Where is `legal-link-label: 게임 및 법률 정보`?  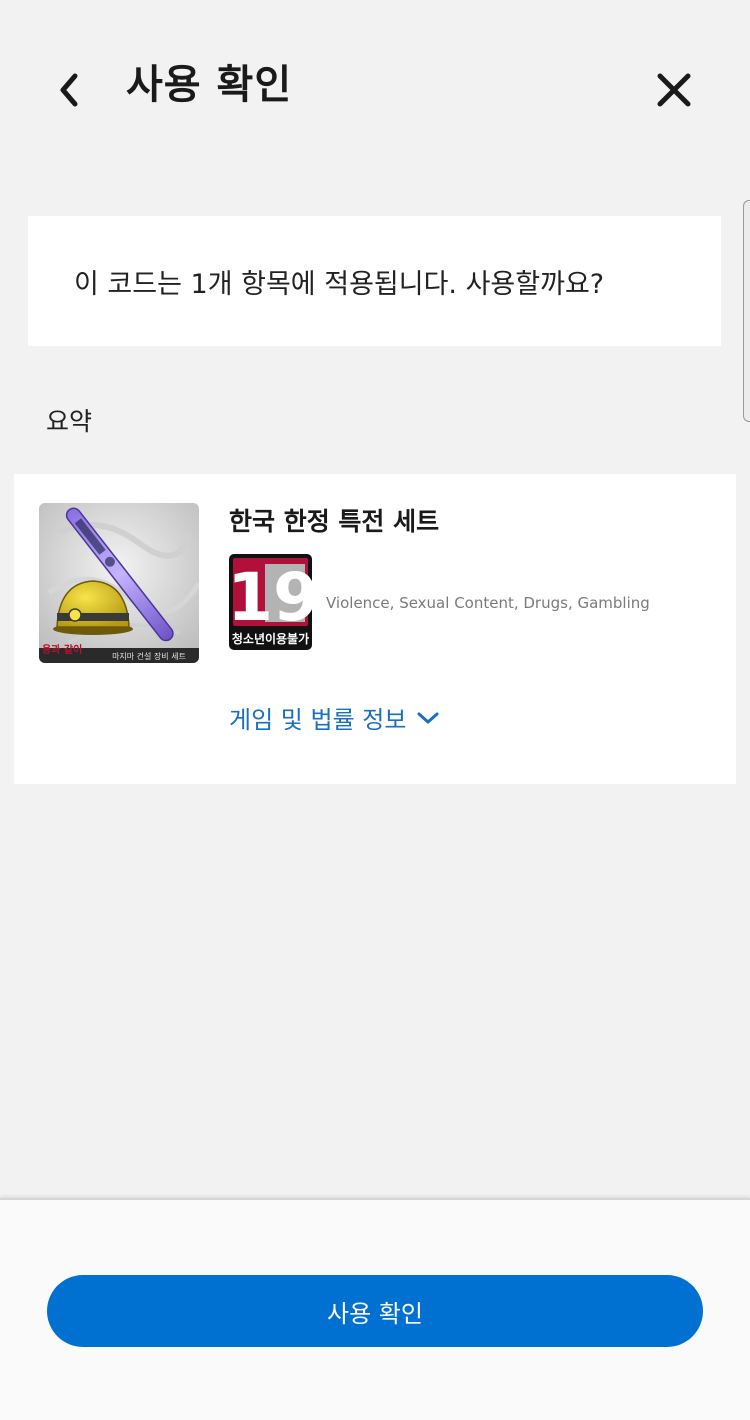
legal-link-label: 게임 및 법률 정보 is located at coordinates (318, 720).